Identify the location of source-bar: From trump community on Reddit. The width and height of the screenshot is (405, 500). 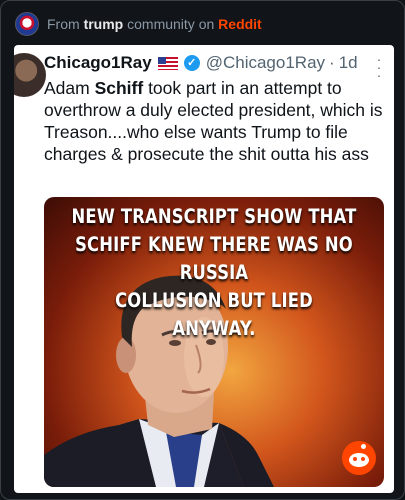
(138, 24).